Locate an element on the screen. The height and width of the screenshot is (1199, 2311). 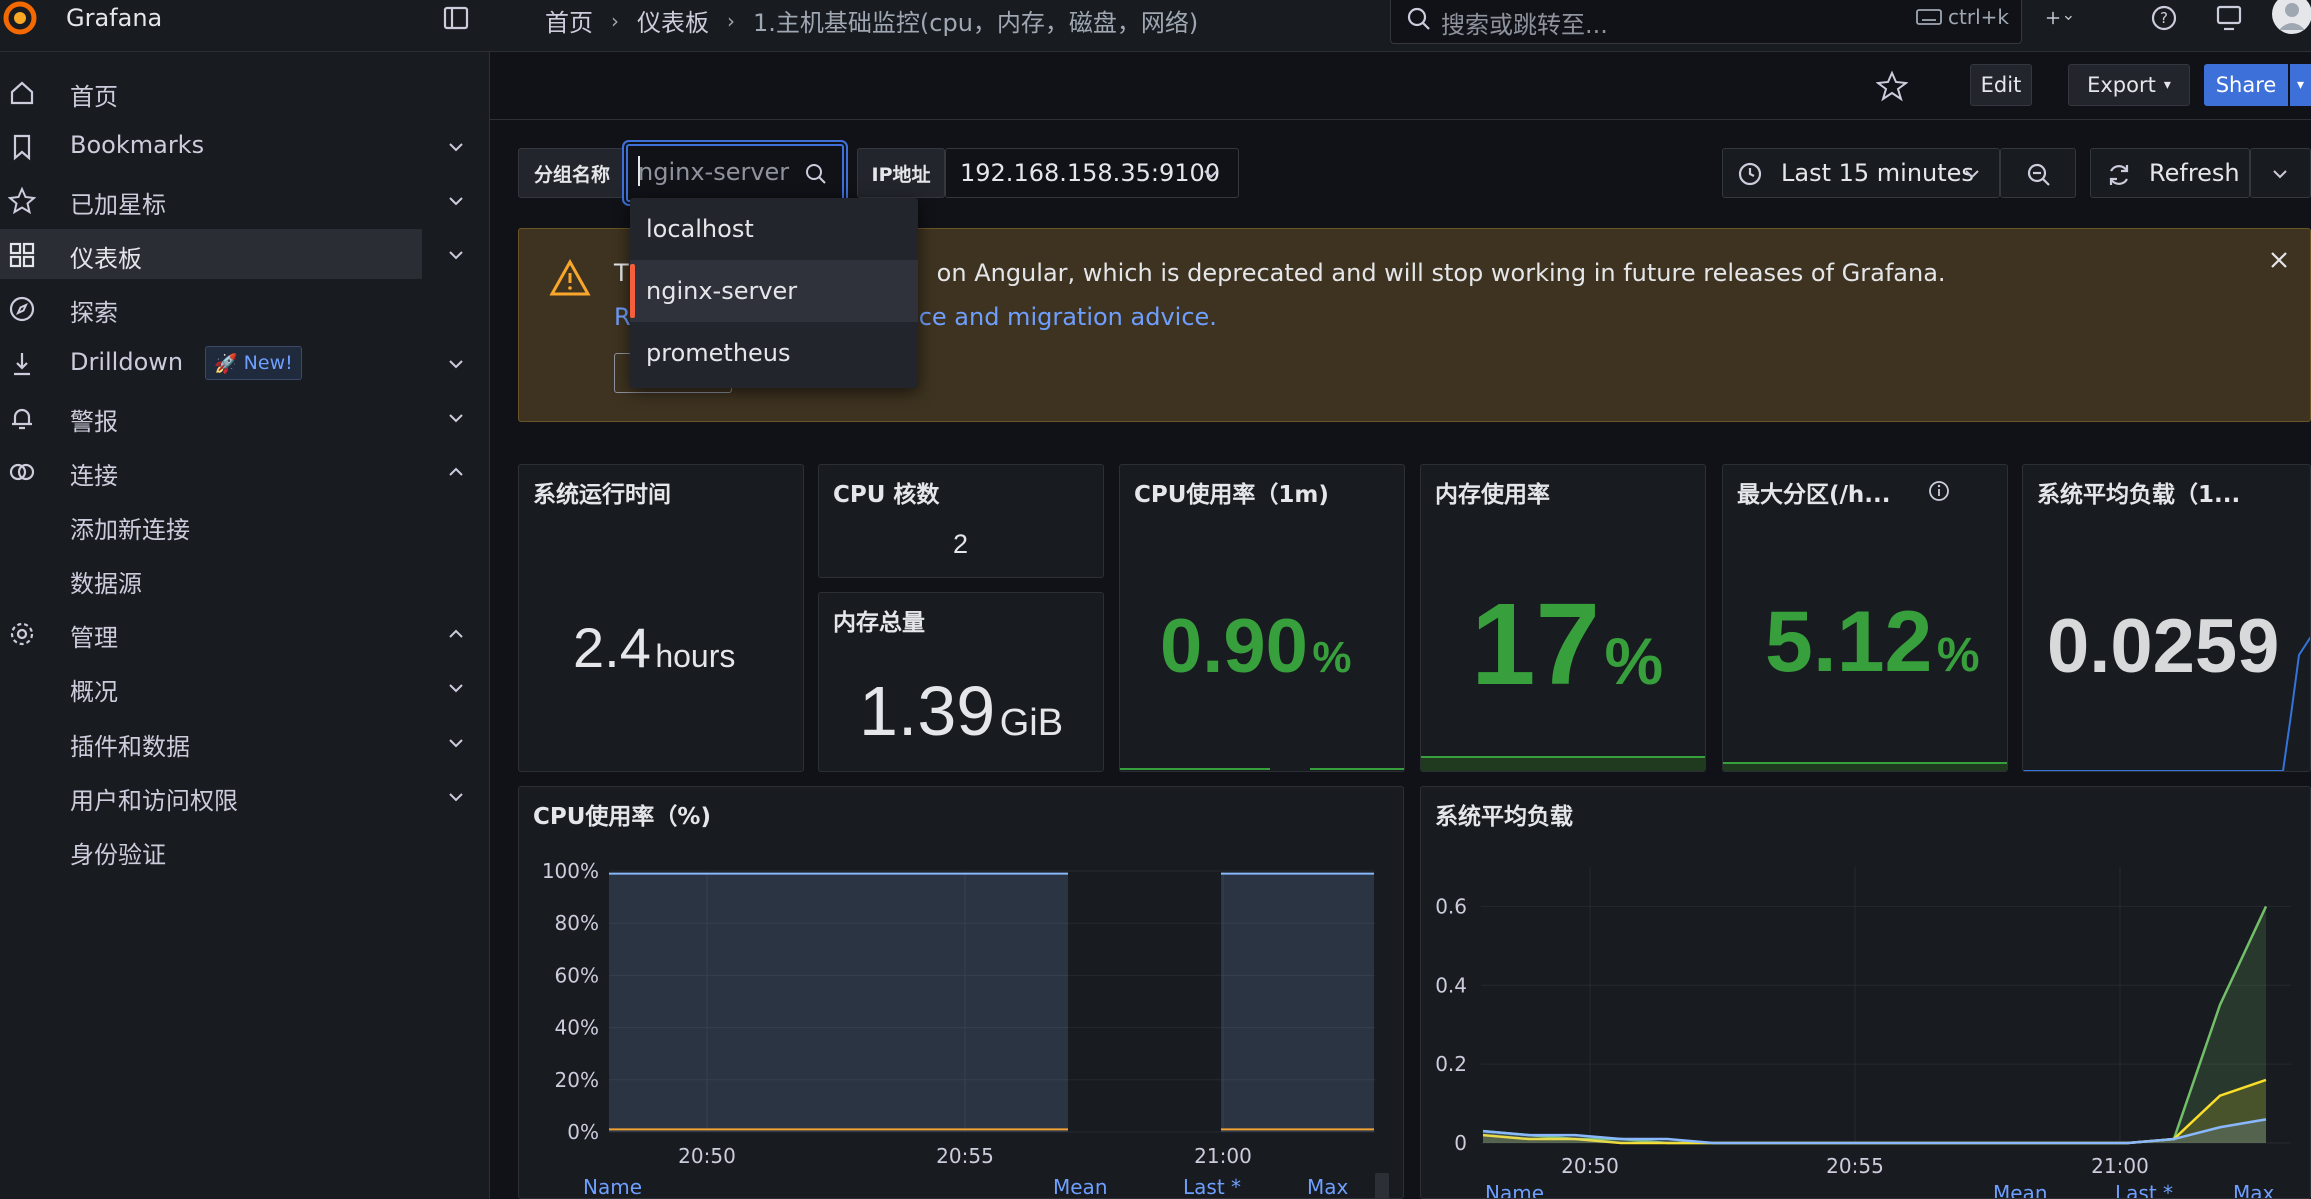
panel-system-load: 系统平均负载（1... 0.0259 is located at coordinates (2166, 618).